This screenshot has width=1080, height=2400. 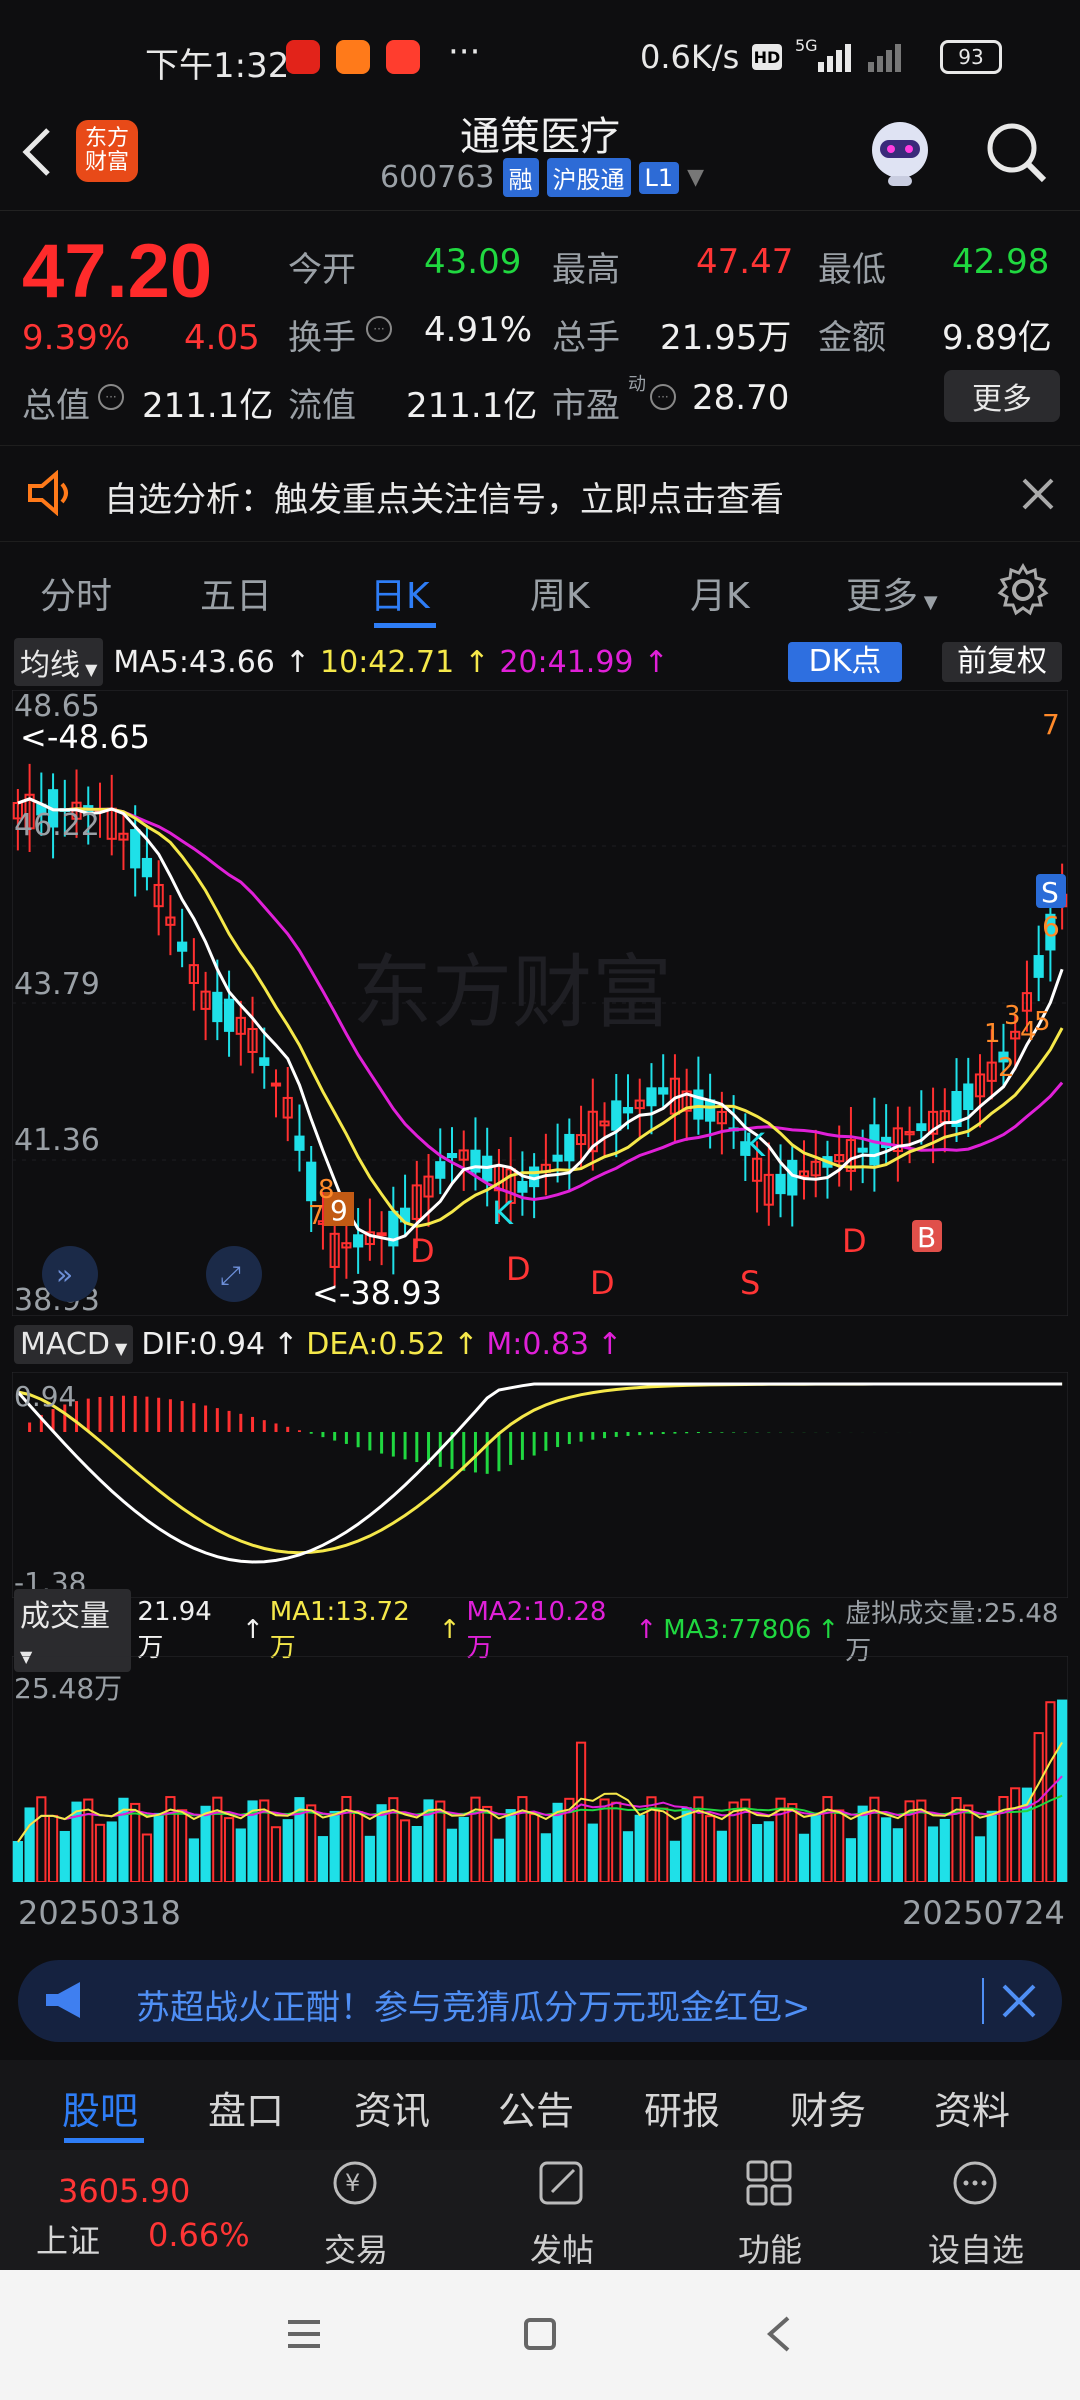 I want to click on back-nav-icon, so click(x=780, y=2334).